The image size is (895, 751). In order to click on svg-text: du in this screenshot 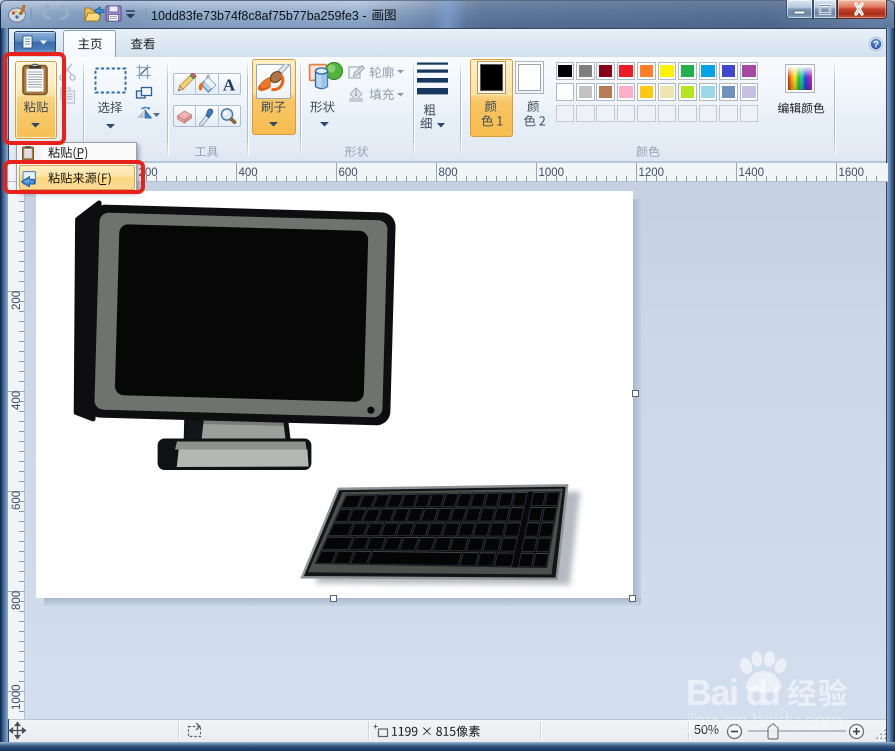, I will do `click(763, 692)`.